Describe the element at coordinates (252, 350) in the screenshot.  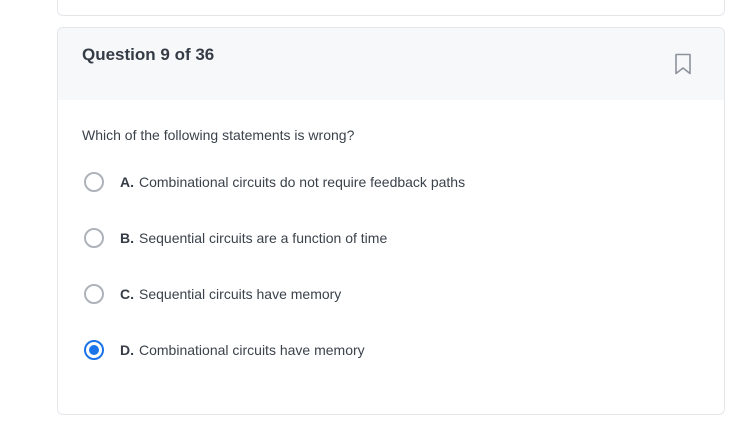
I see `option-text: Combinational circuits have memory` at that location.